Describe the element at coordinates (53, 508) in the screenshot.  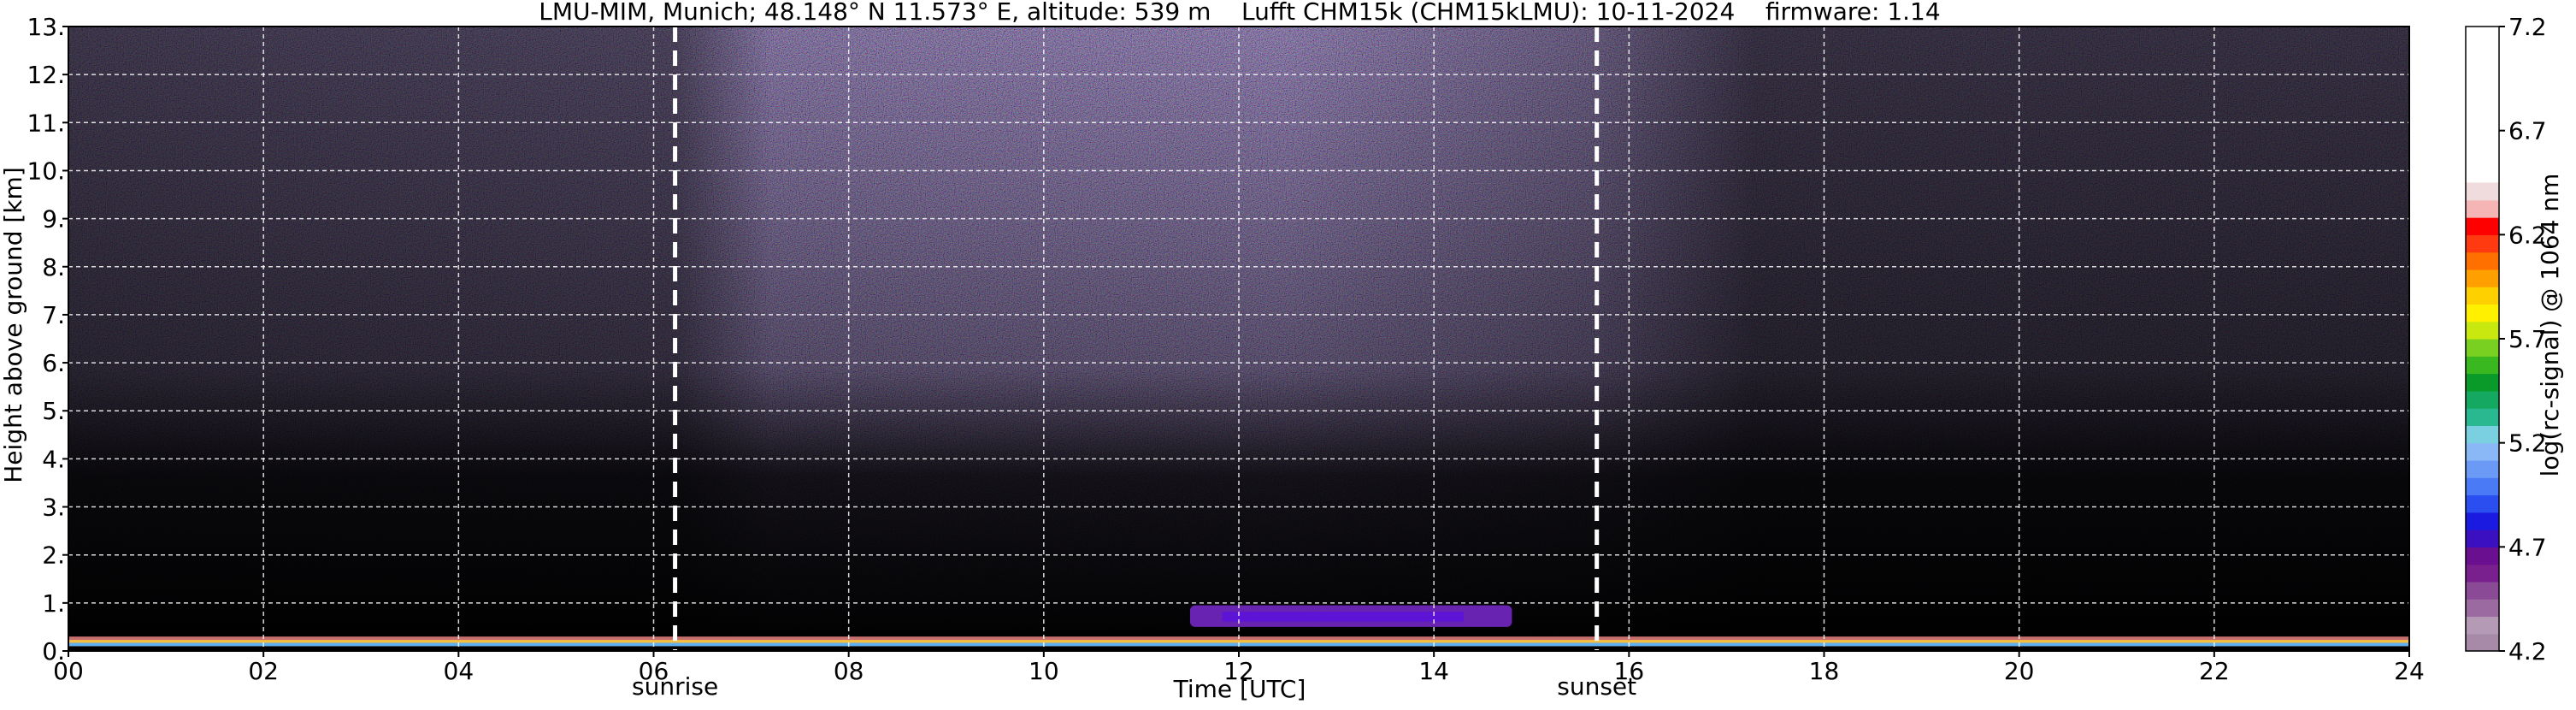
I see `y-tick-label: 3.` at that location.